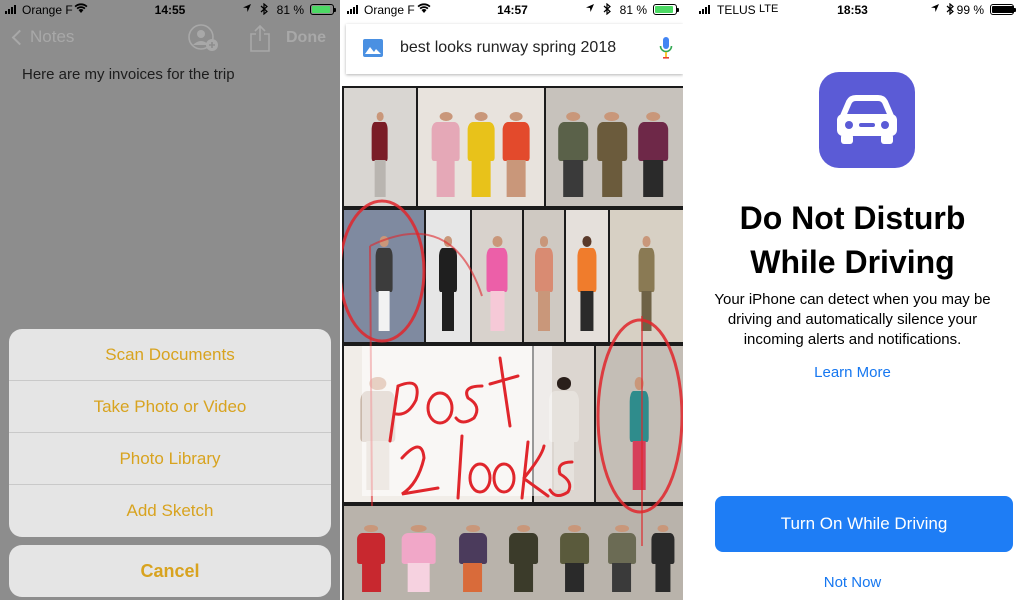 The height and width of the screenshot is (600, 1020). Describe the element at coordinates (373, 48) in the screenshot. I see `image-search-icon` at that location.